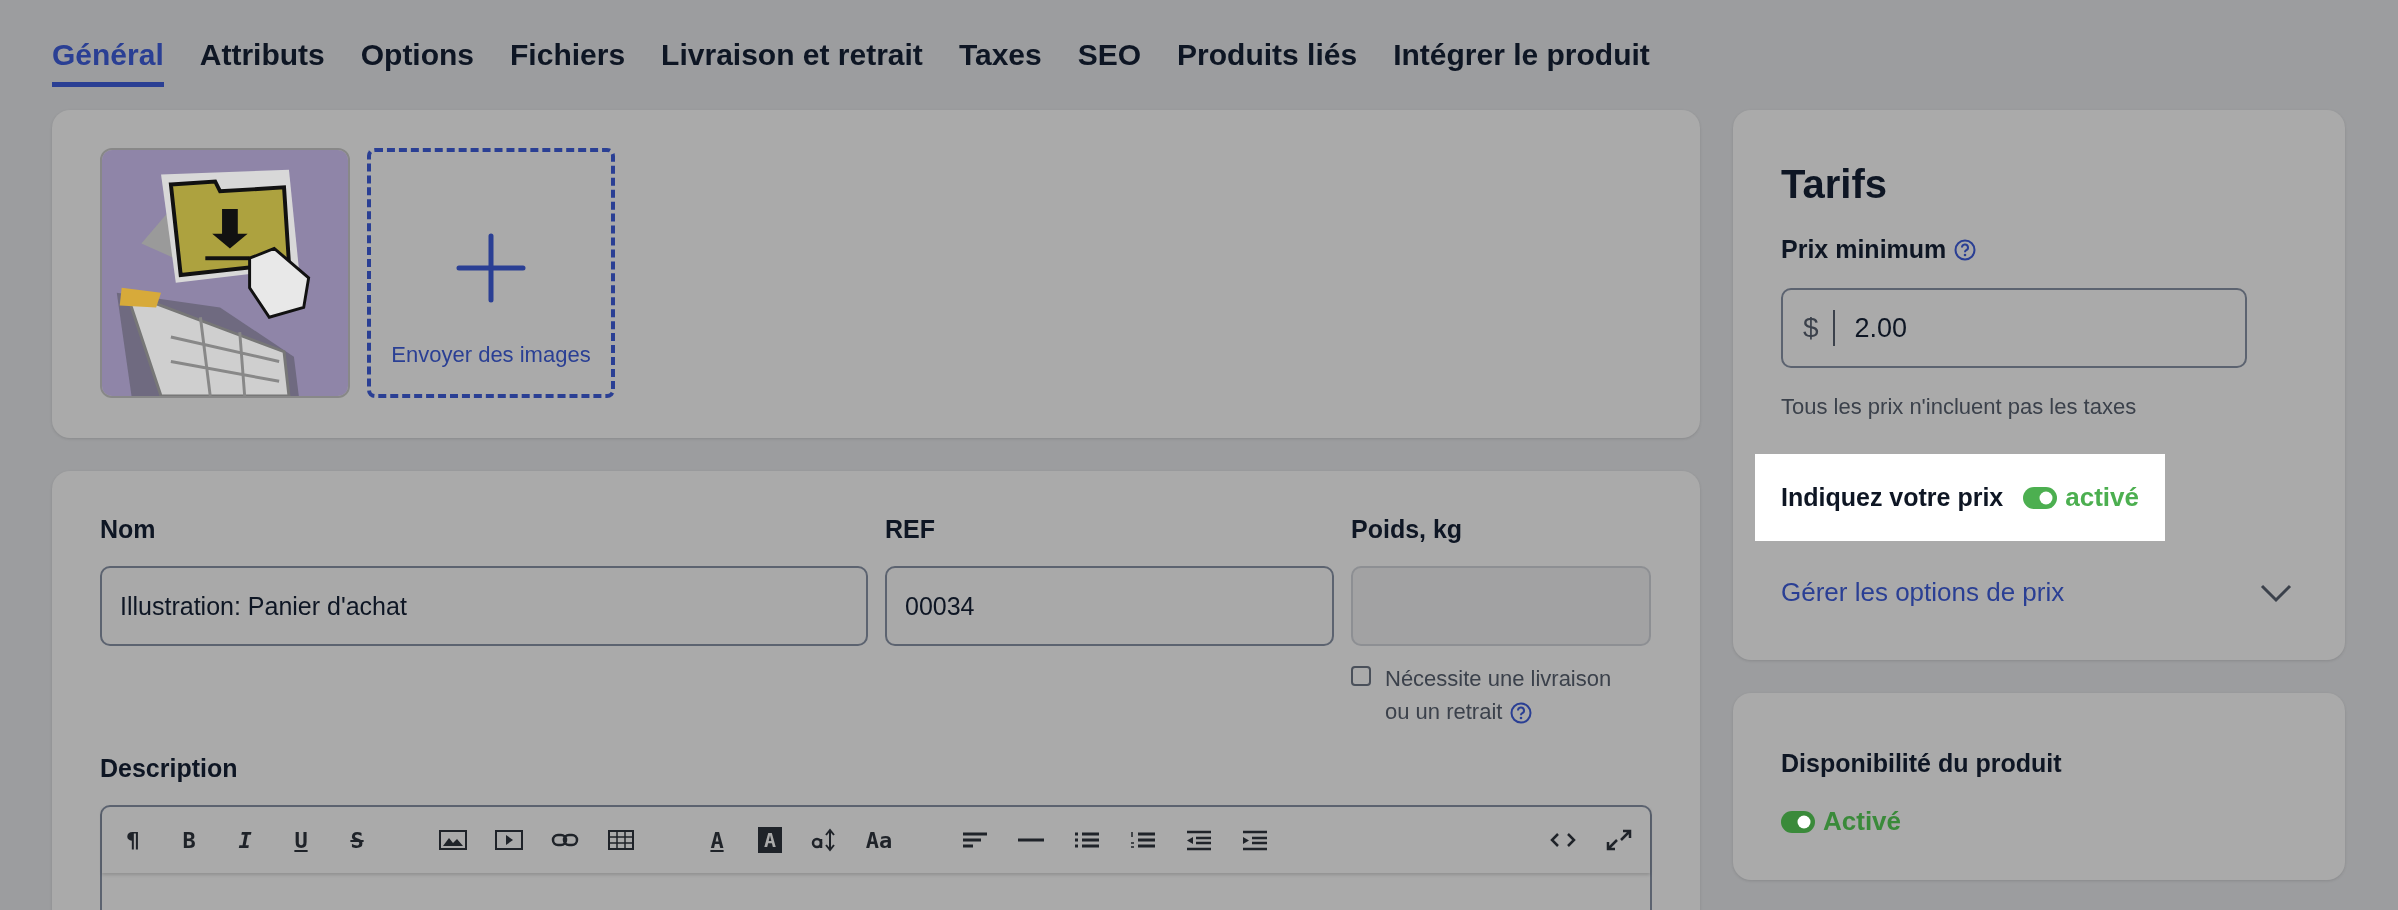 This screenshot has height=910, width=2398. Describe the element at coordinates (1499, 696) in the screenshot. I see `checkbox-label: Nécessite une livraison ou un retrait` at that location.